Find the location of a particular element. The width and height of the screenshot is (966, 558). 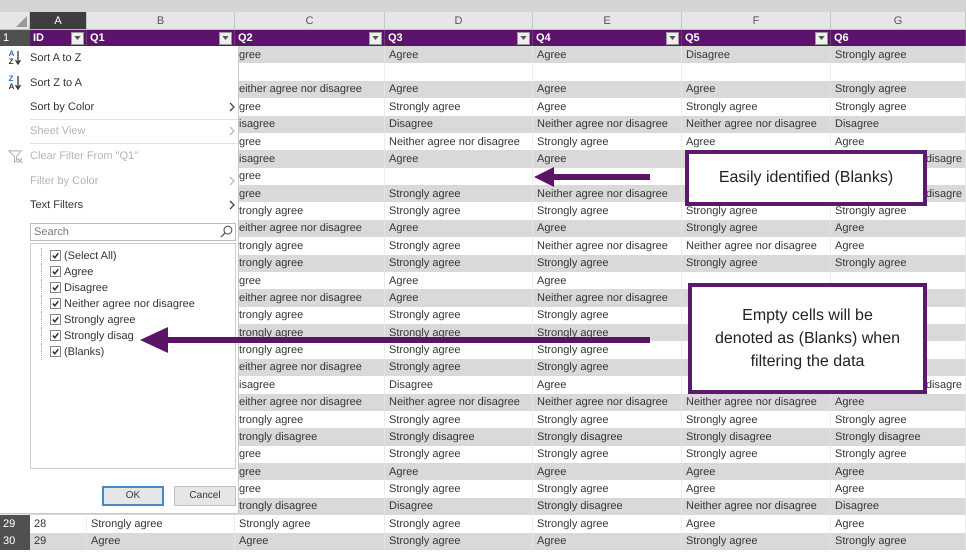

menu-item: Text Filters is located at coordinates (119, 205).